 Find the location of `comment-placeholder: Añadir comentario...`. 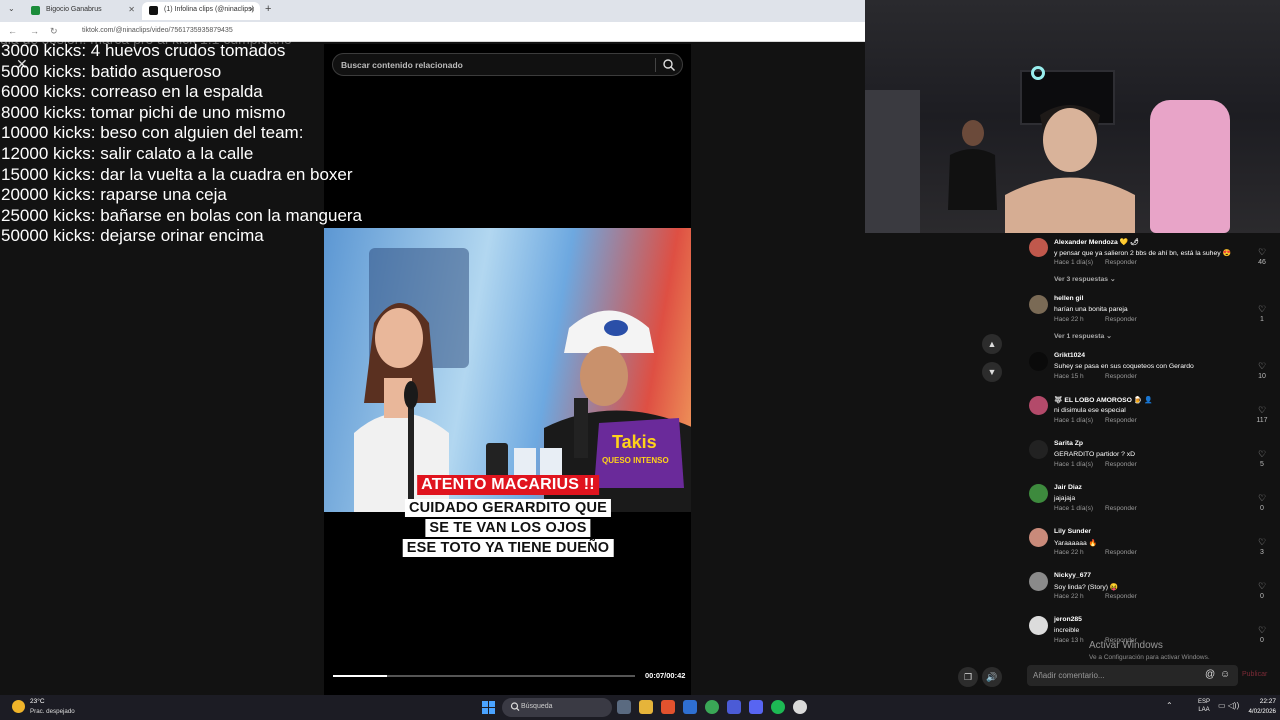

comment-placeholder: Añadir comentario... is located at coordinates (1069, 675).